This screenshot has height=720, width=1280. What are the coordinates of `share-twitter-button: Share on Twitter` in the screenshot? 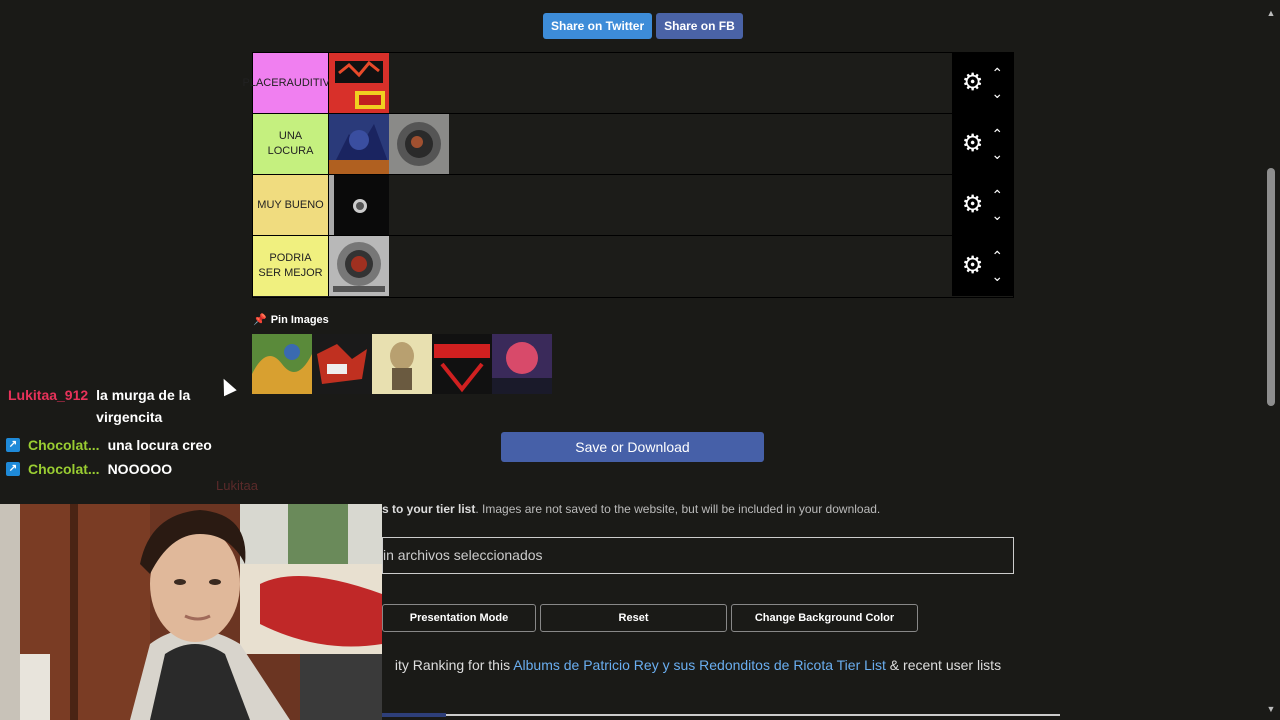 It's located at (598, 26).